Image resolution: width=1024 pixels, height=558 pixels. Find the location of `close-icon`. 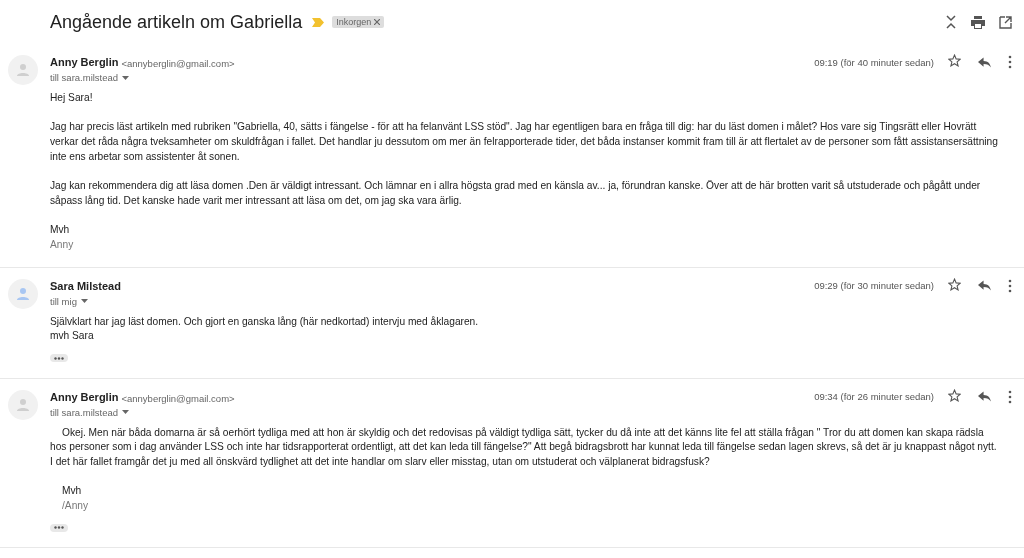

close-icon is located at coordinates (377, 22).